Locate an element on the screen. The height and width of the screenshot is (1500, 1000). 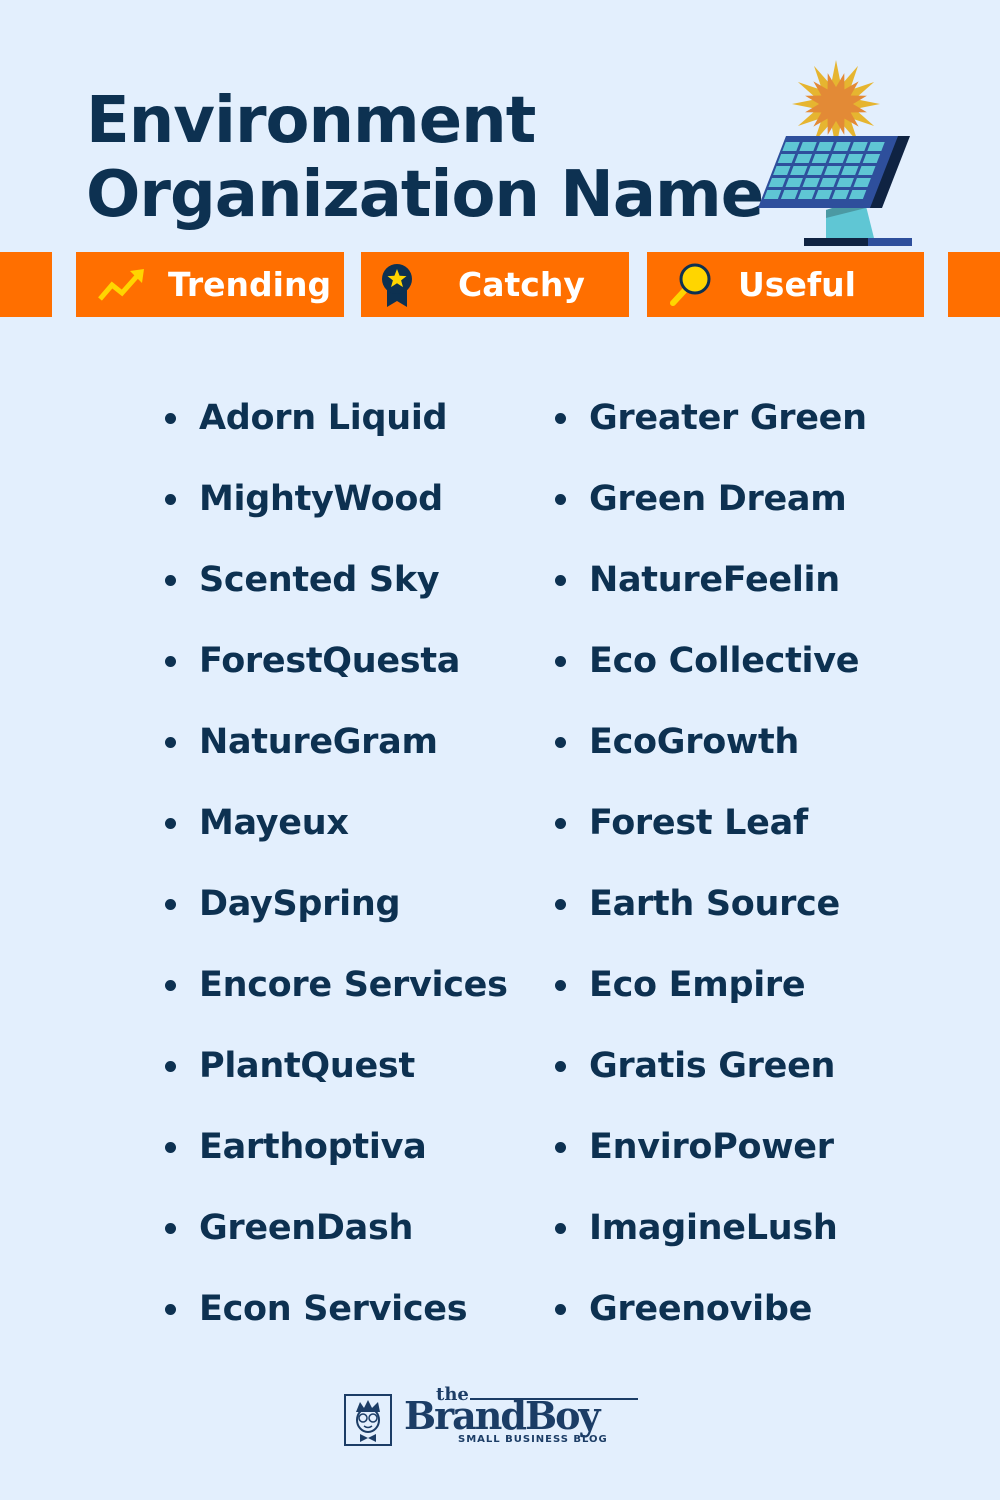
tab-useful: Useful is located at coordinates (785, 284).